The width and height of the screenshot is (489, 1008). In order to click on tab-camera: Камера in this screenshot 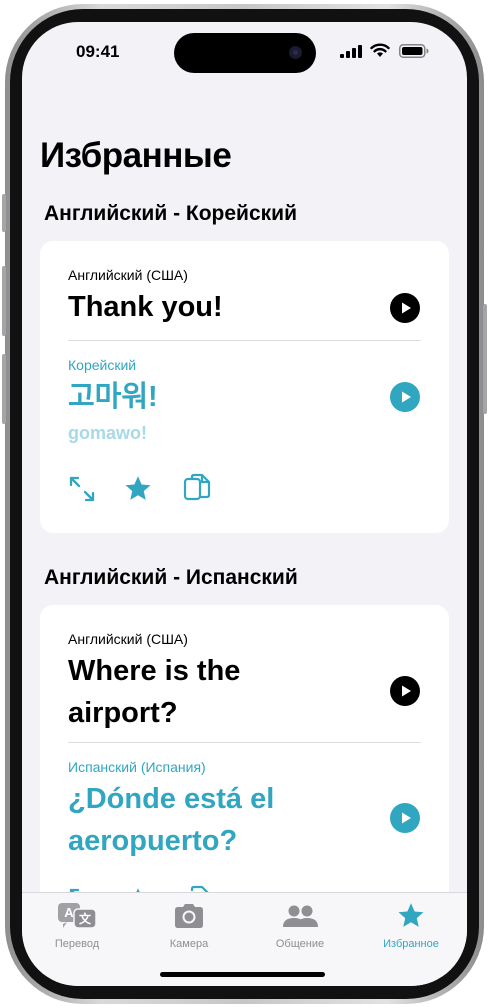, I will do `click(189, 925)`.